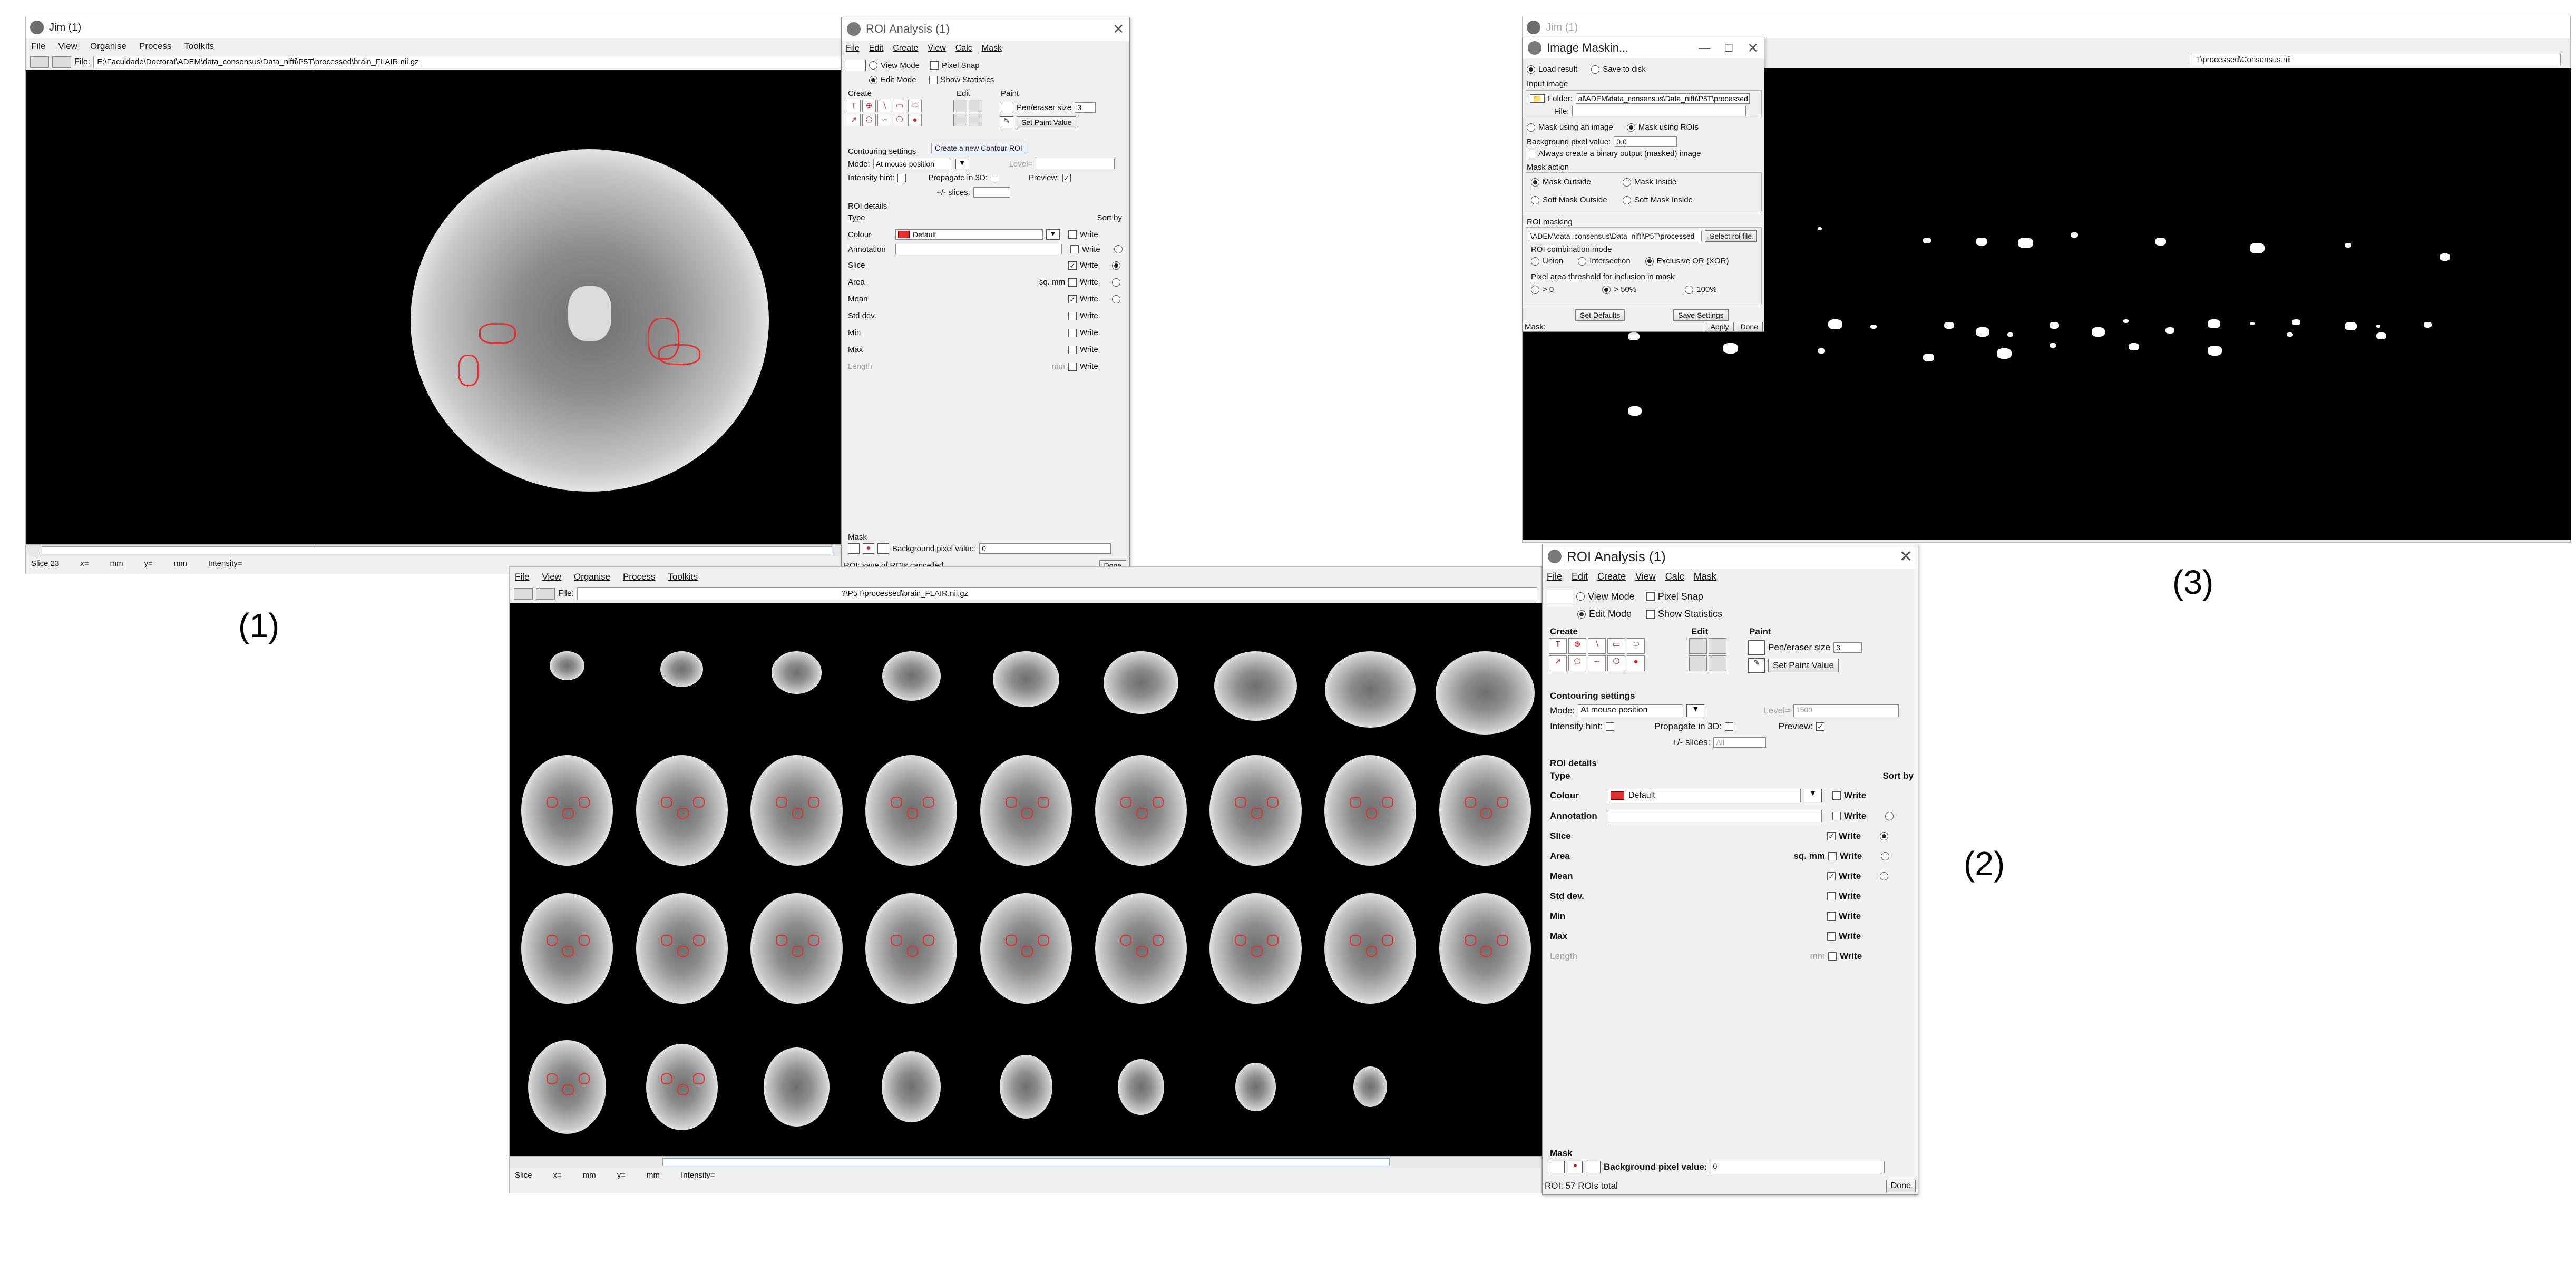  What do you see at coordinates (1580, 576) in the screenshot?
I see `menu-edit: Edit` at bounding box center [1580, 576].